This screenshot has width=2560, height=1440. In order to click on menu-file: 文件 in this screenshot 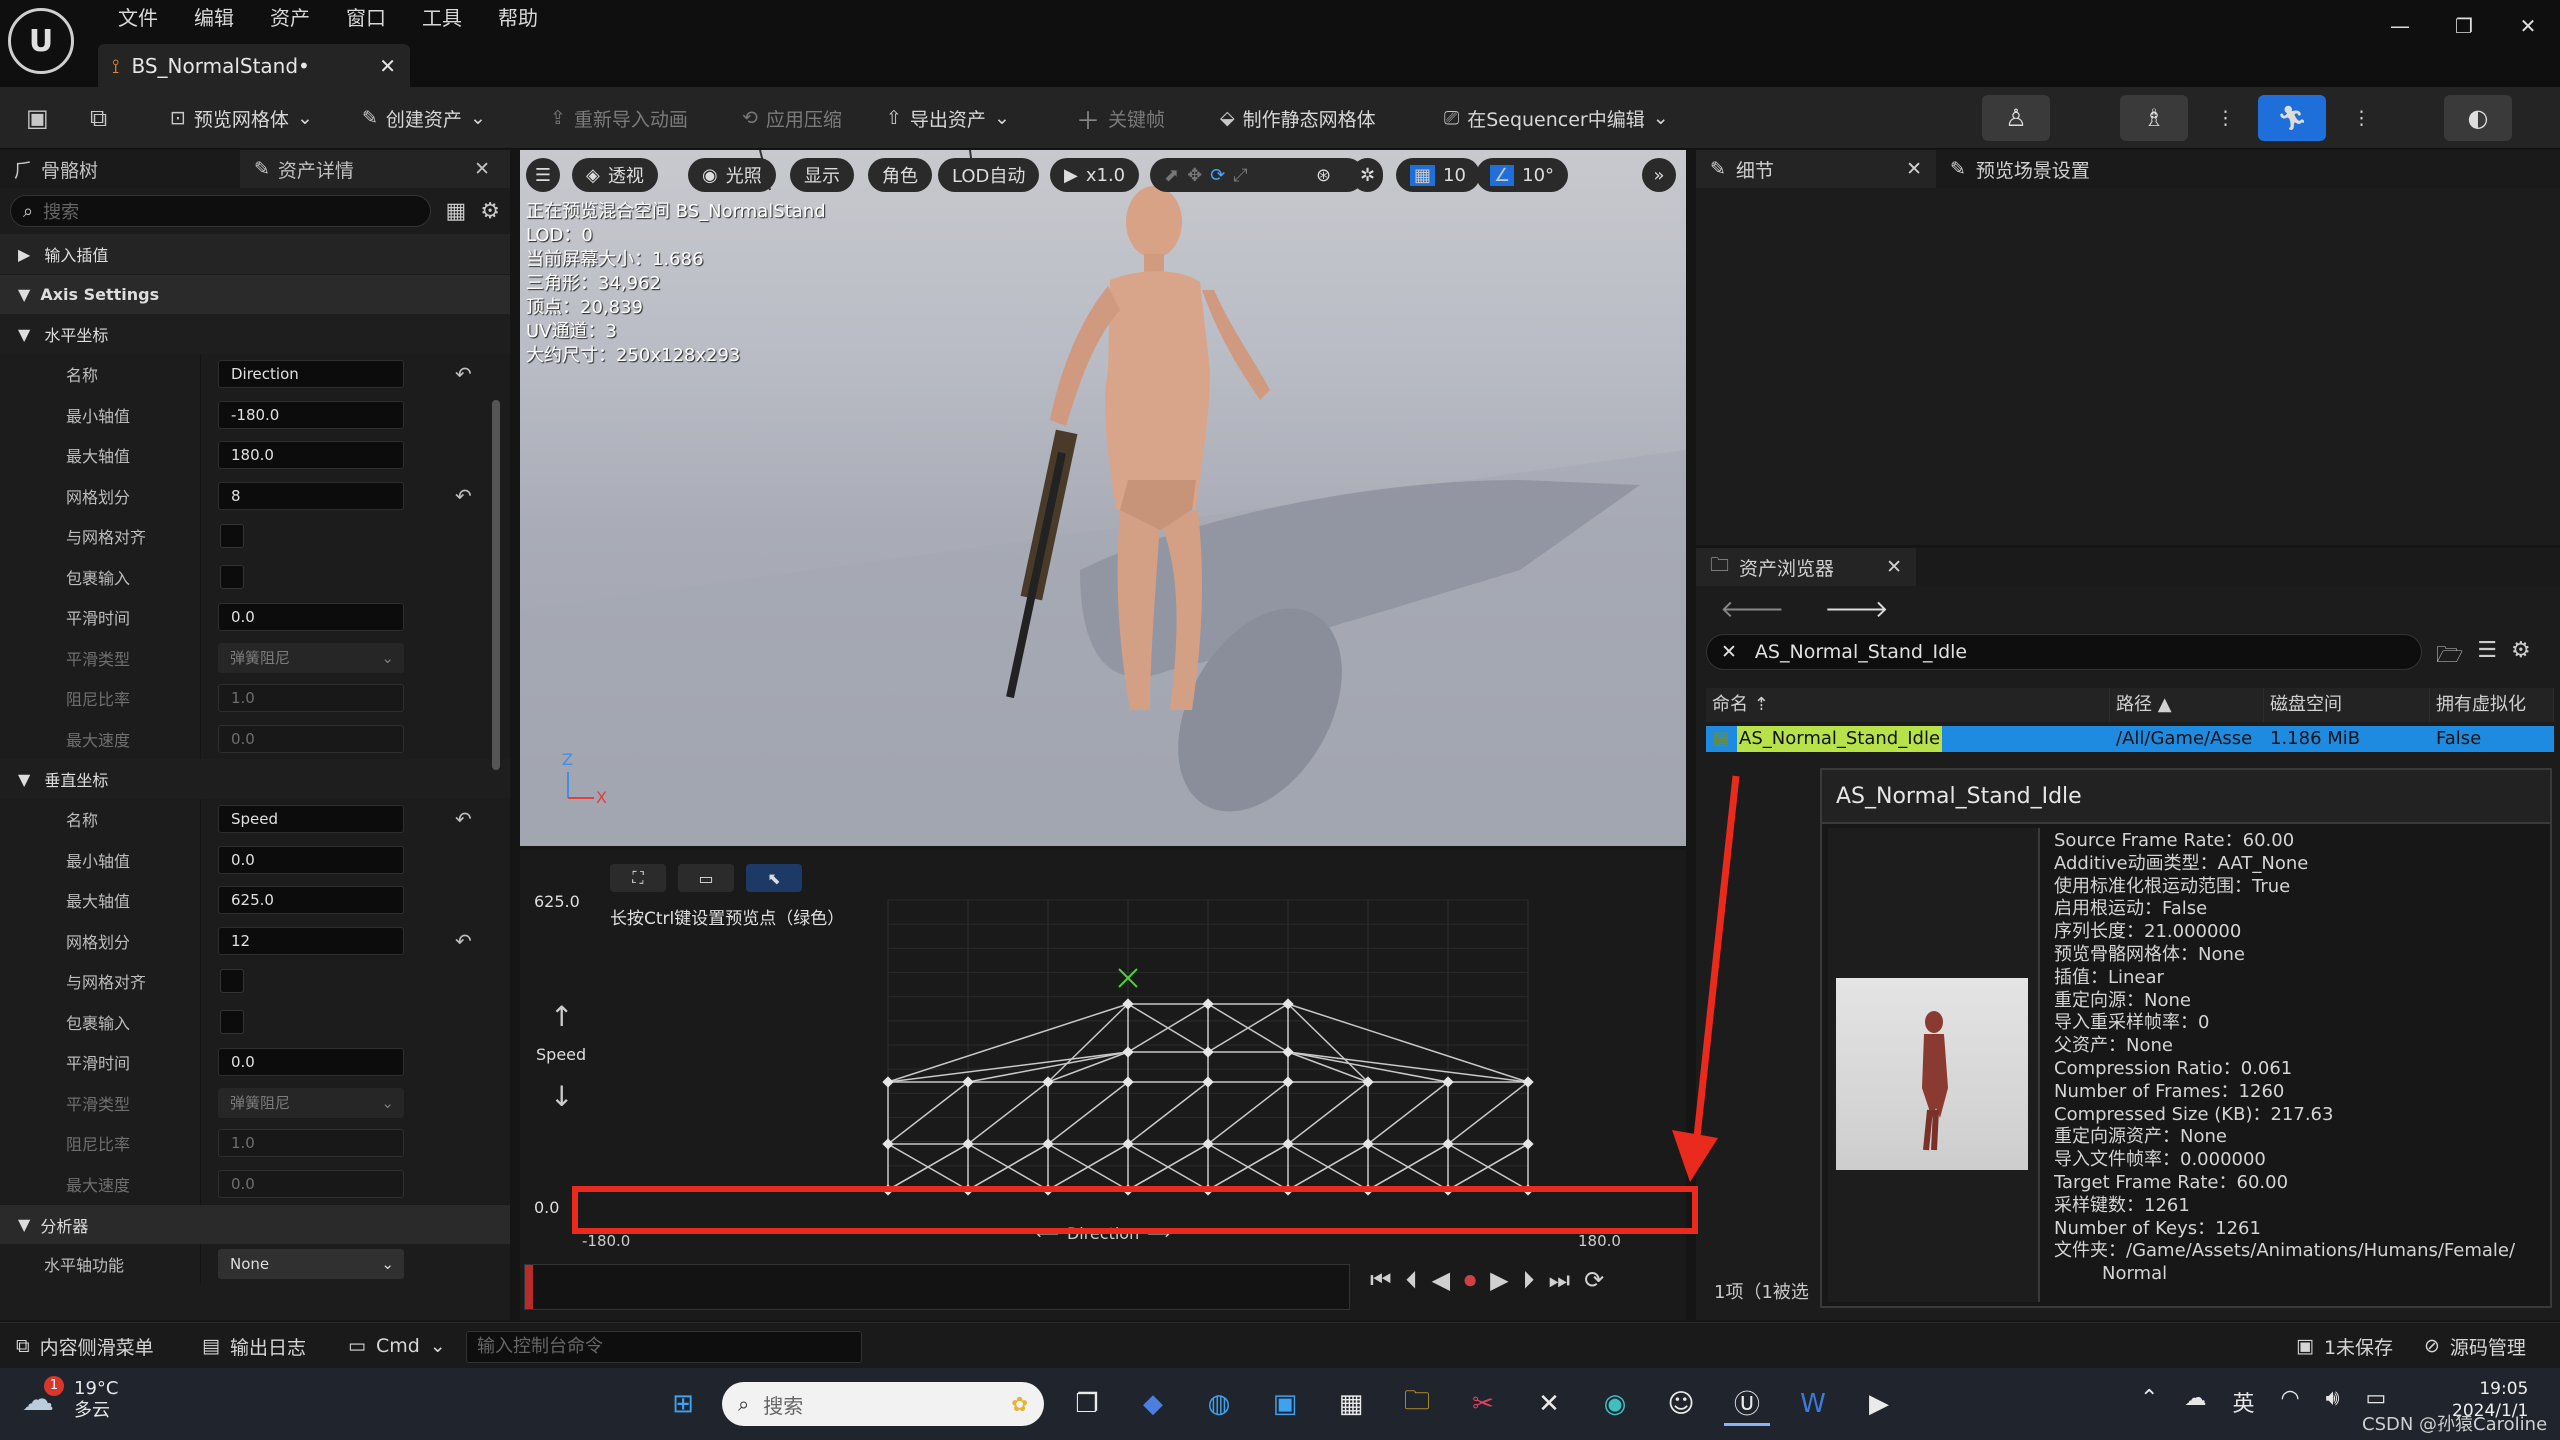, I will do `click(138, 18)`.